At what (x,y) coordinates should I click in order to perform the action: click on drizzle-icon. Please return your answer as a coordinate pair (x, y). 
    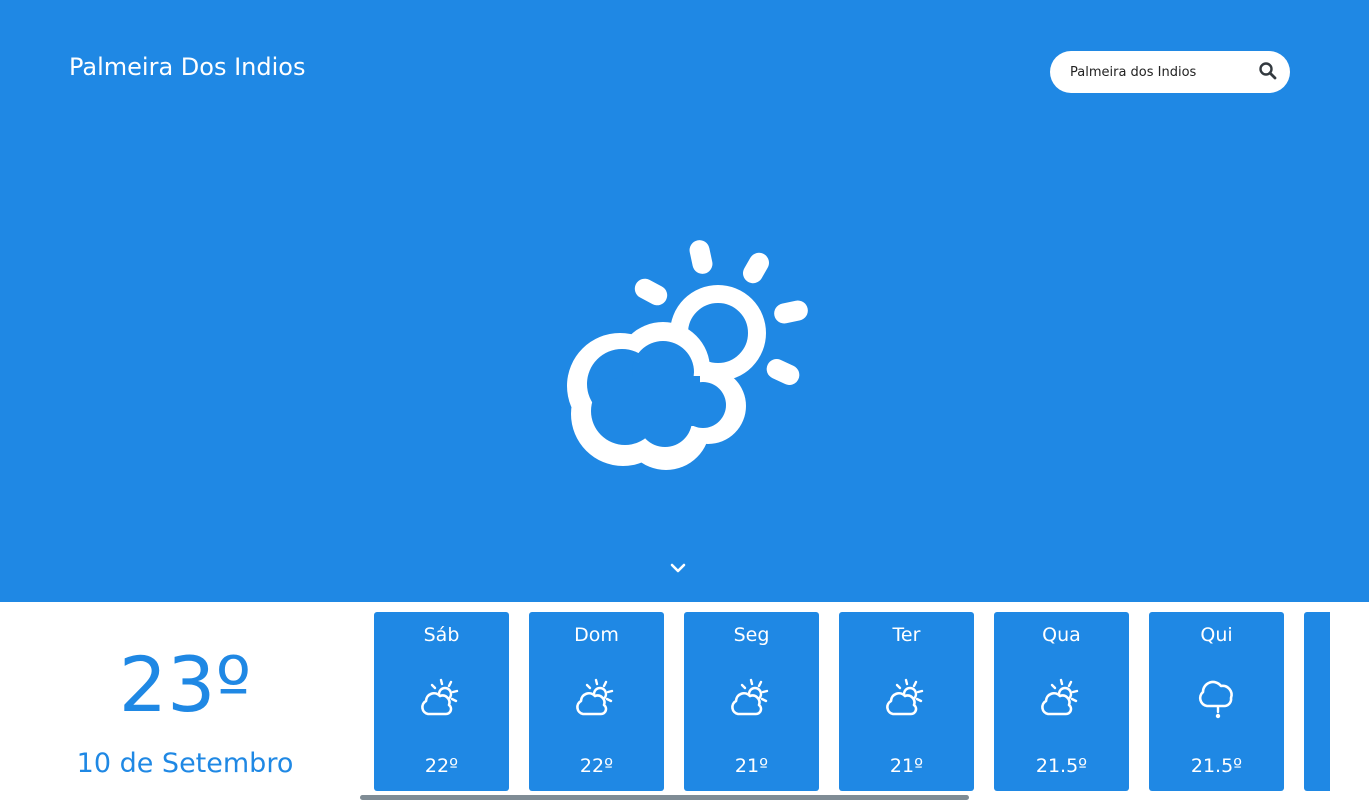
    Looking at the image, I should click on (1215, 699).